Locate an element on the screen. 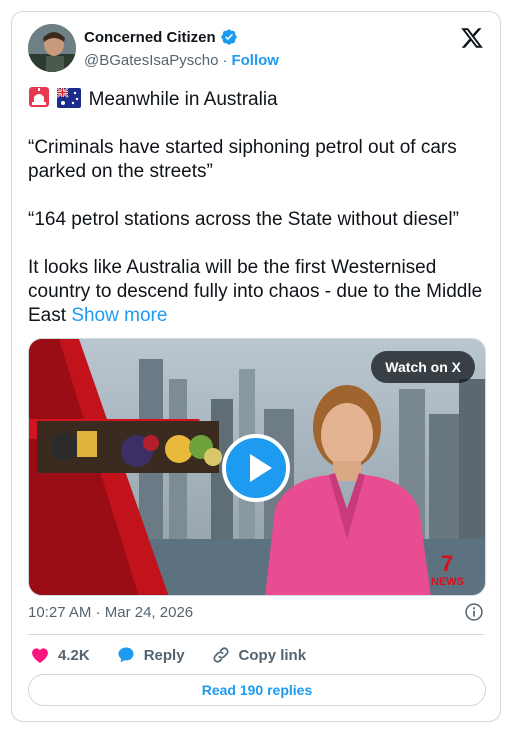  tweet-time: 10:27 AM is located at coordinates (60, 612).